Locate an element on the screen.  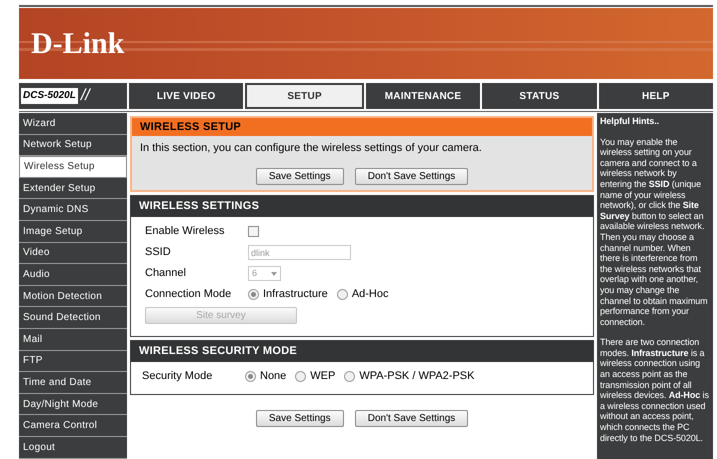
enable-checkbox is located at coordinates (253, 231).